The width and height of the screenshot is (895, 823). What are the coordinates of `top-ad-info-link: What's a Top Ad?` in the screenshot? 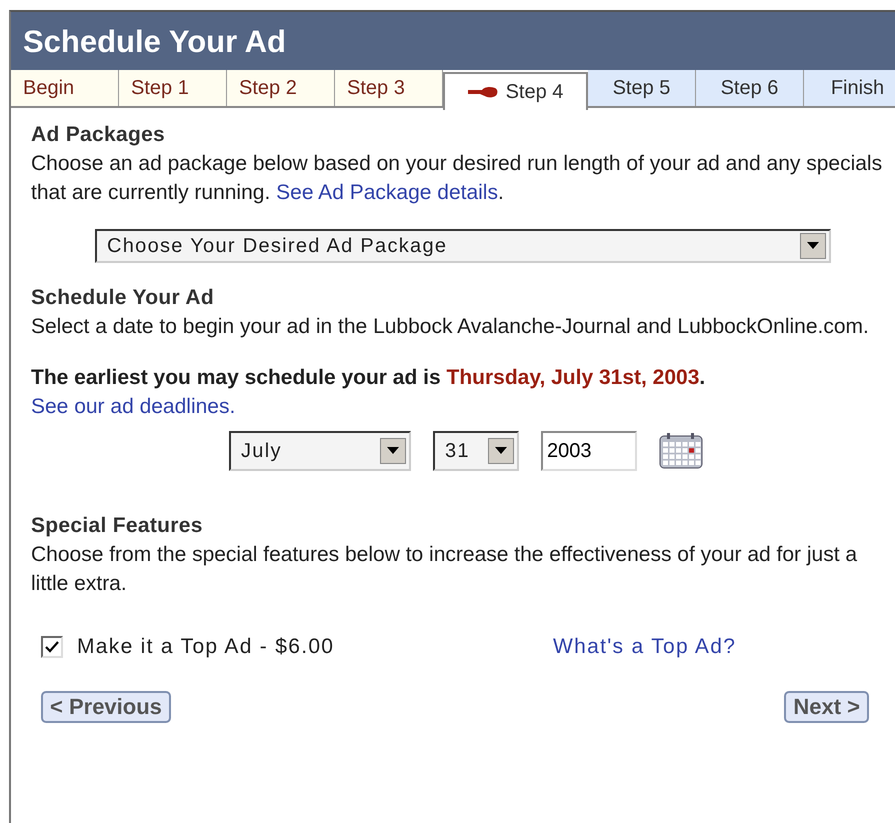 It's located at (644, 646).